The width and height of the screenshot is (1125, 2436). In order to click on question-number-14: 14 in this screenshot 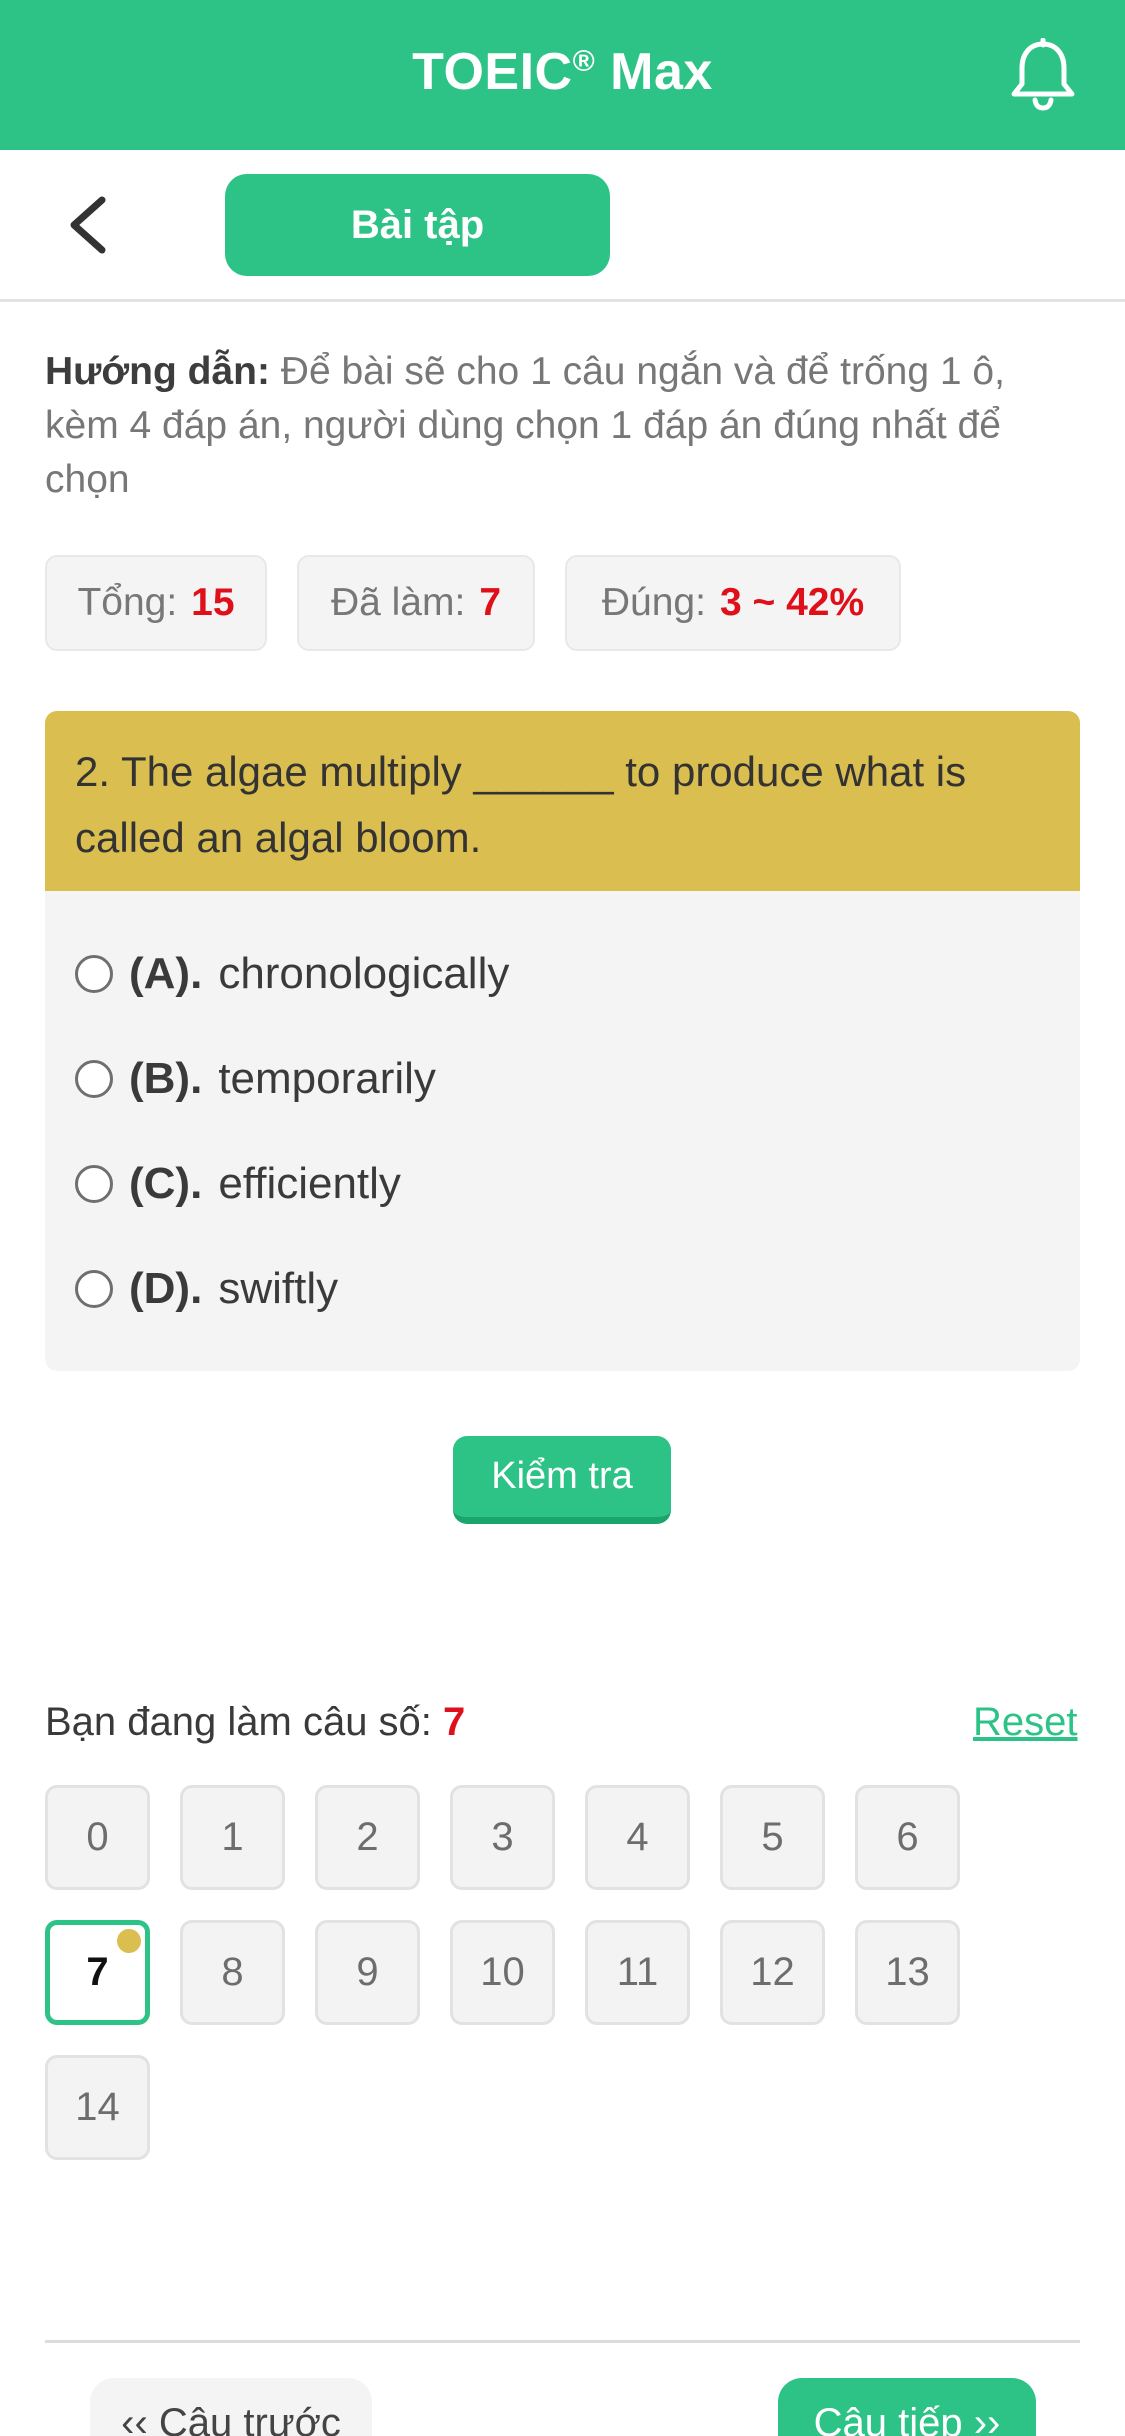, I will do `click(97, 2107)`.